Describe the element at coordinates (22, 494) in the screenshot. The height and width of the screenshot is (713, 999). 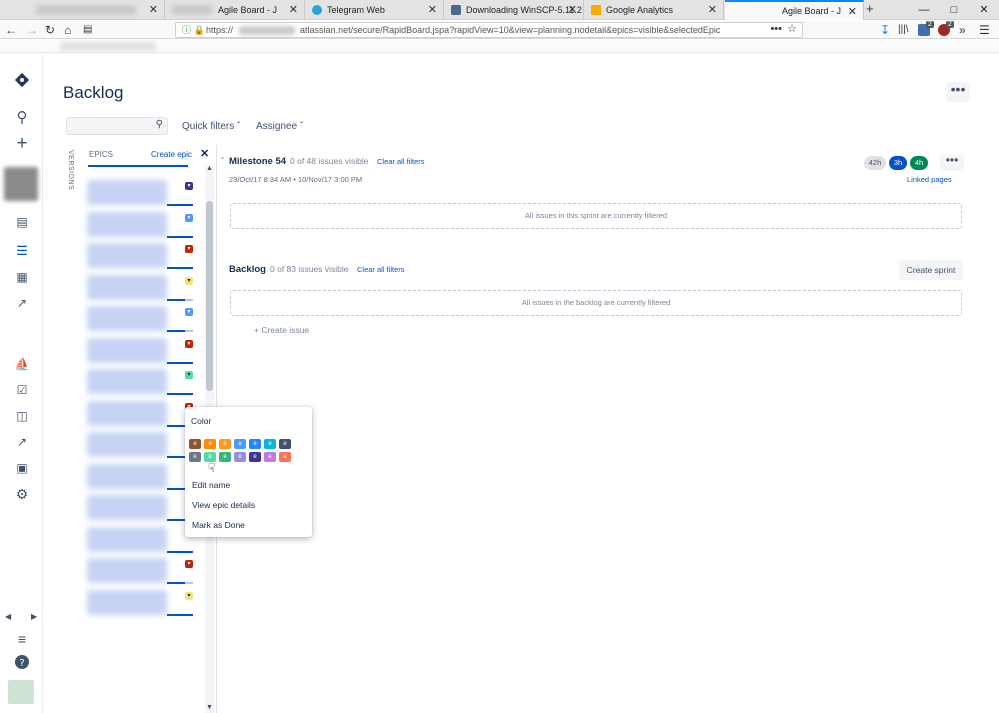
I see `settings-gear-icon: ⚙` at that location.